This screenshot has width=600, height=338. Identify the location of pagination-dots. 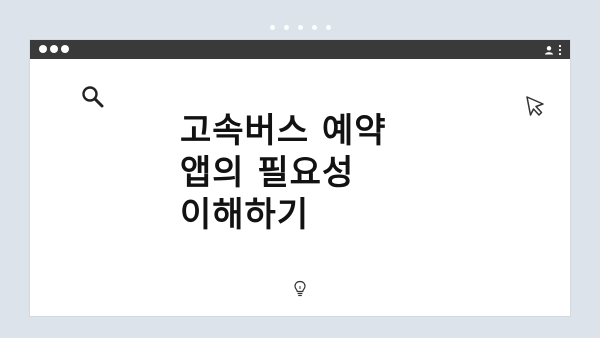
(300, 27).